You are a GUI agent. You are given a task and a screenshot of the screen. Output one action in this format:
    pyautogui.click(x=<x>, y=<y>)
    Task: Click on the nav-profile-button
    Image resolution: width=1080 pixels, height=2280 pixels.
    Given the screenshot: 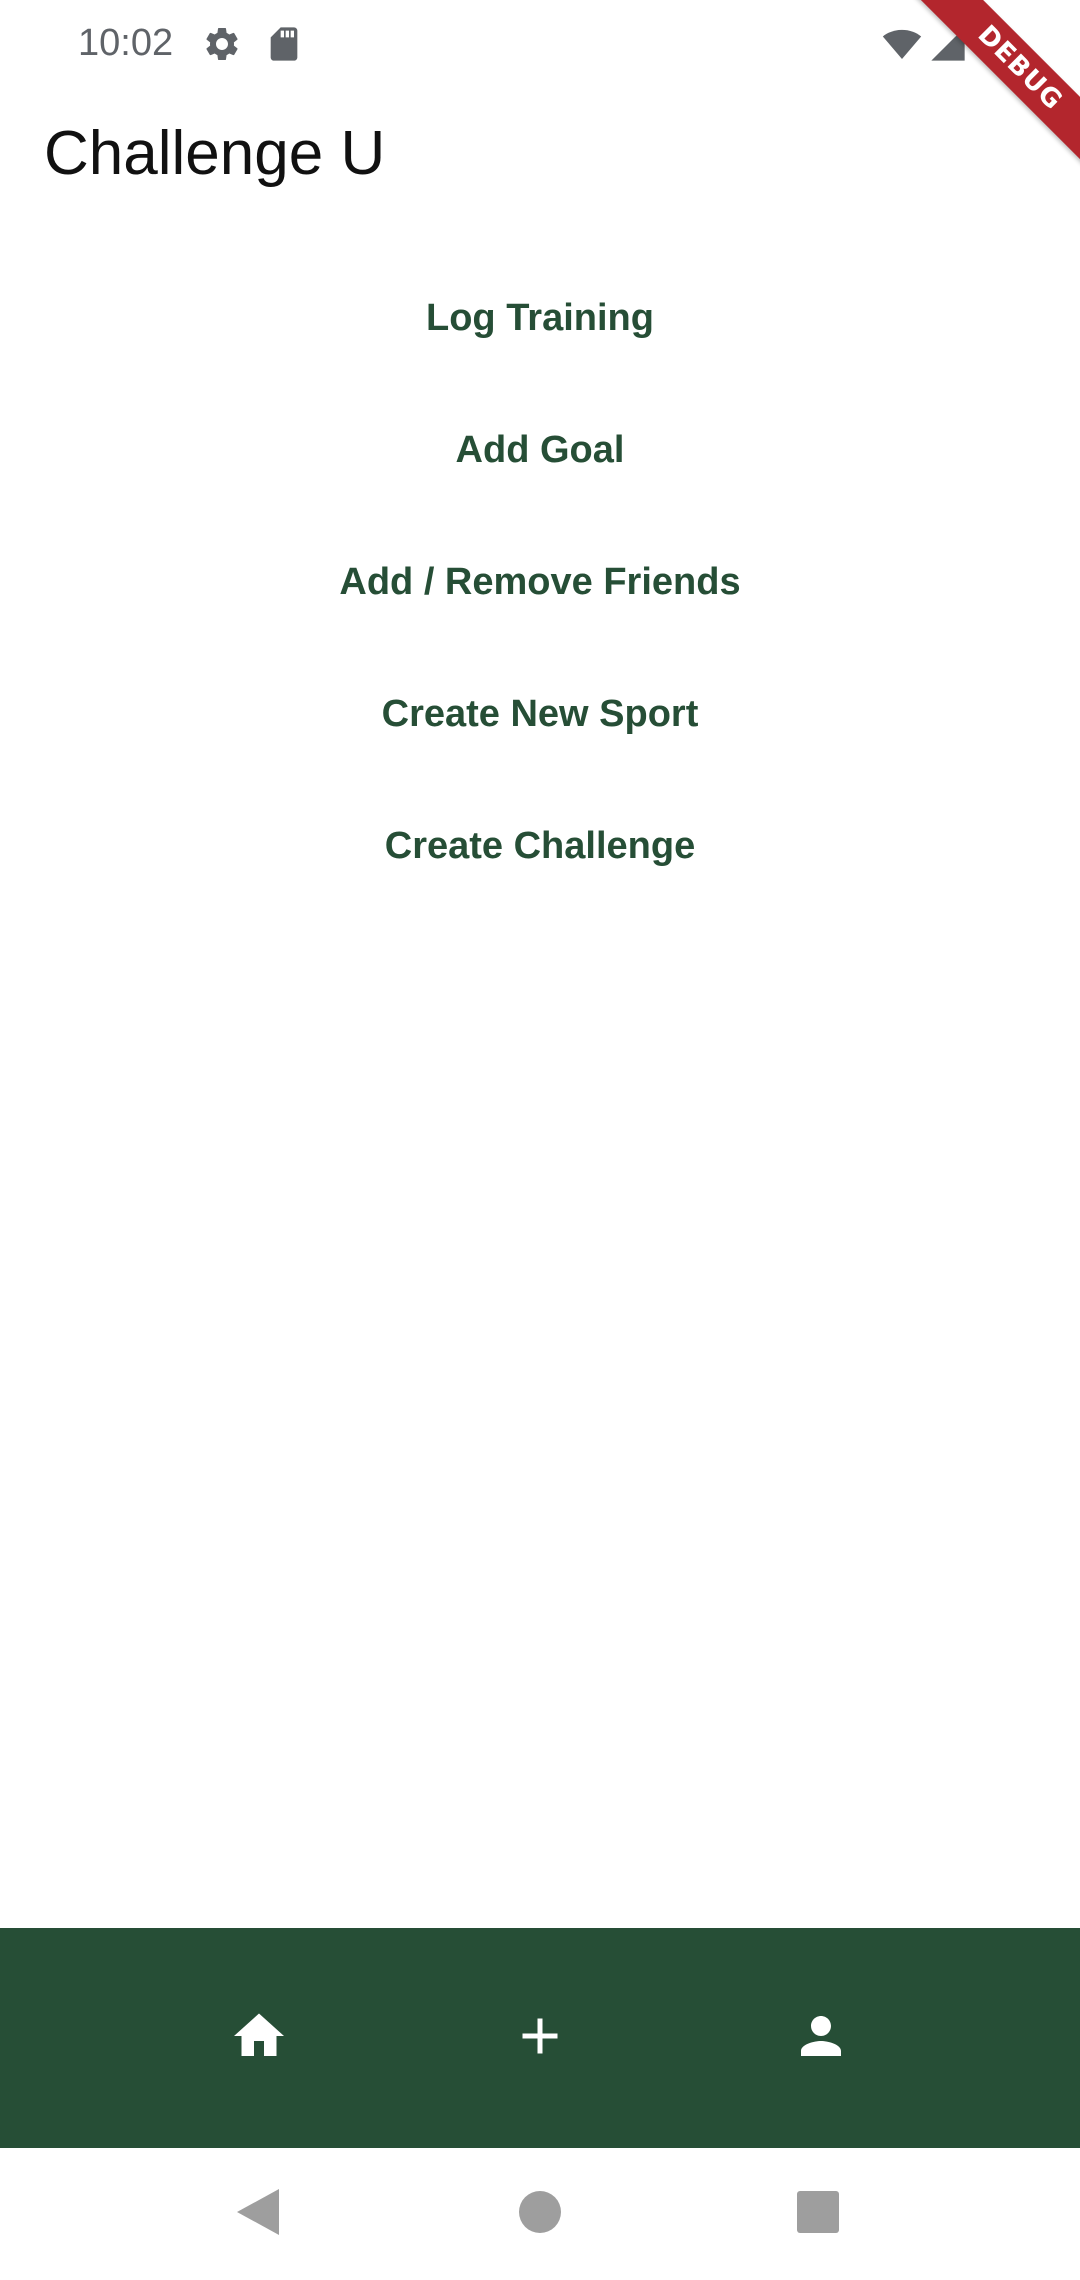 What is the action you would take?
    pyautogui.click(x=821, y=2038)
    